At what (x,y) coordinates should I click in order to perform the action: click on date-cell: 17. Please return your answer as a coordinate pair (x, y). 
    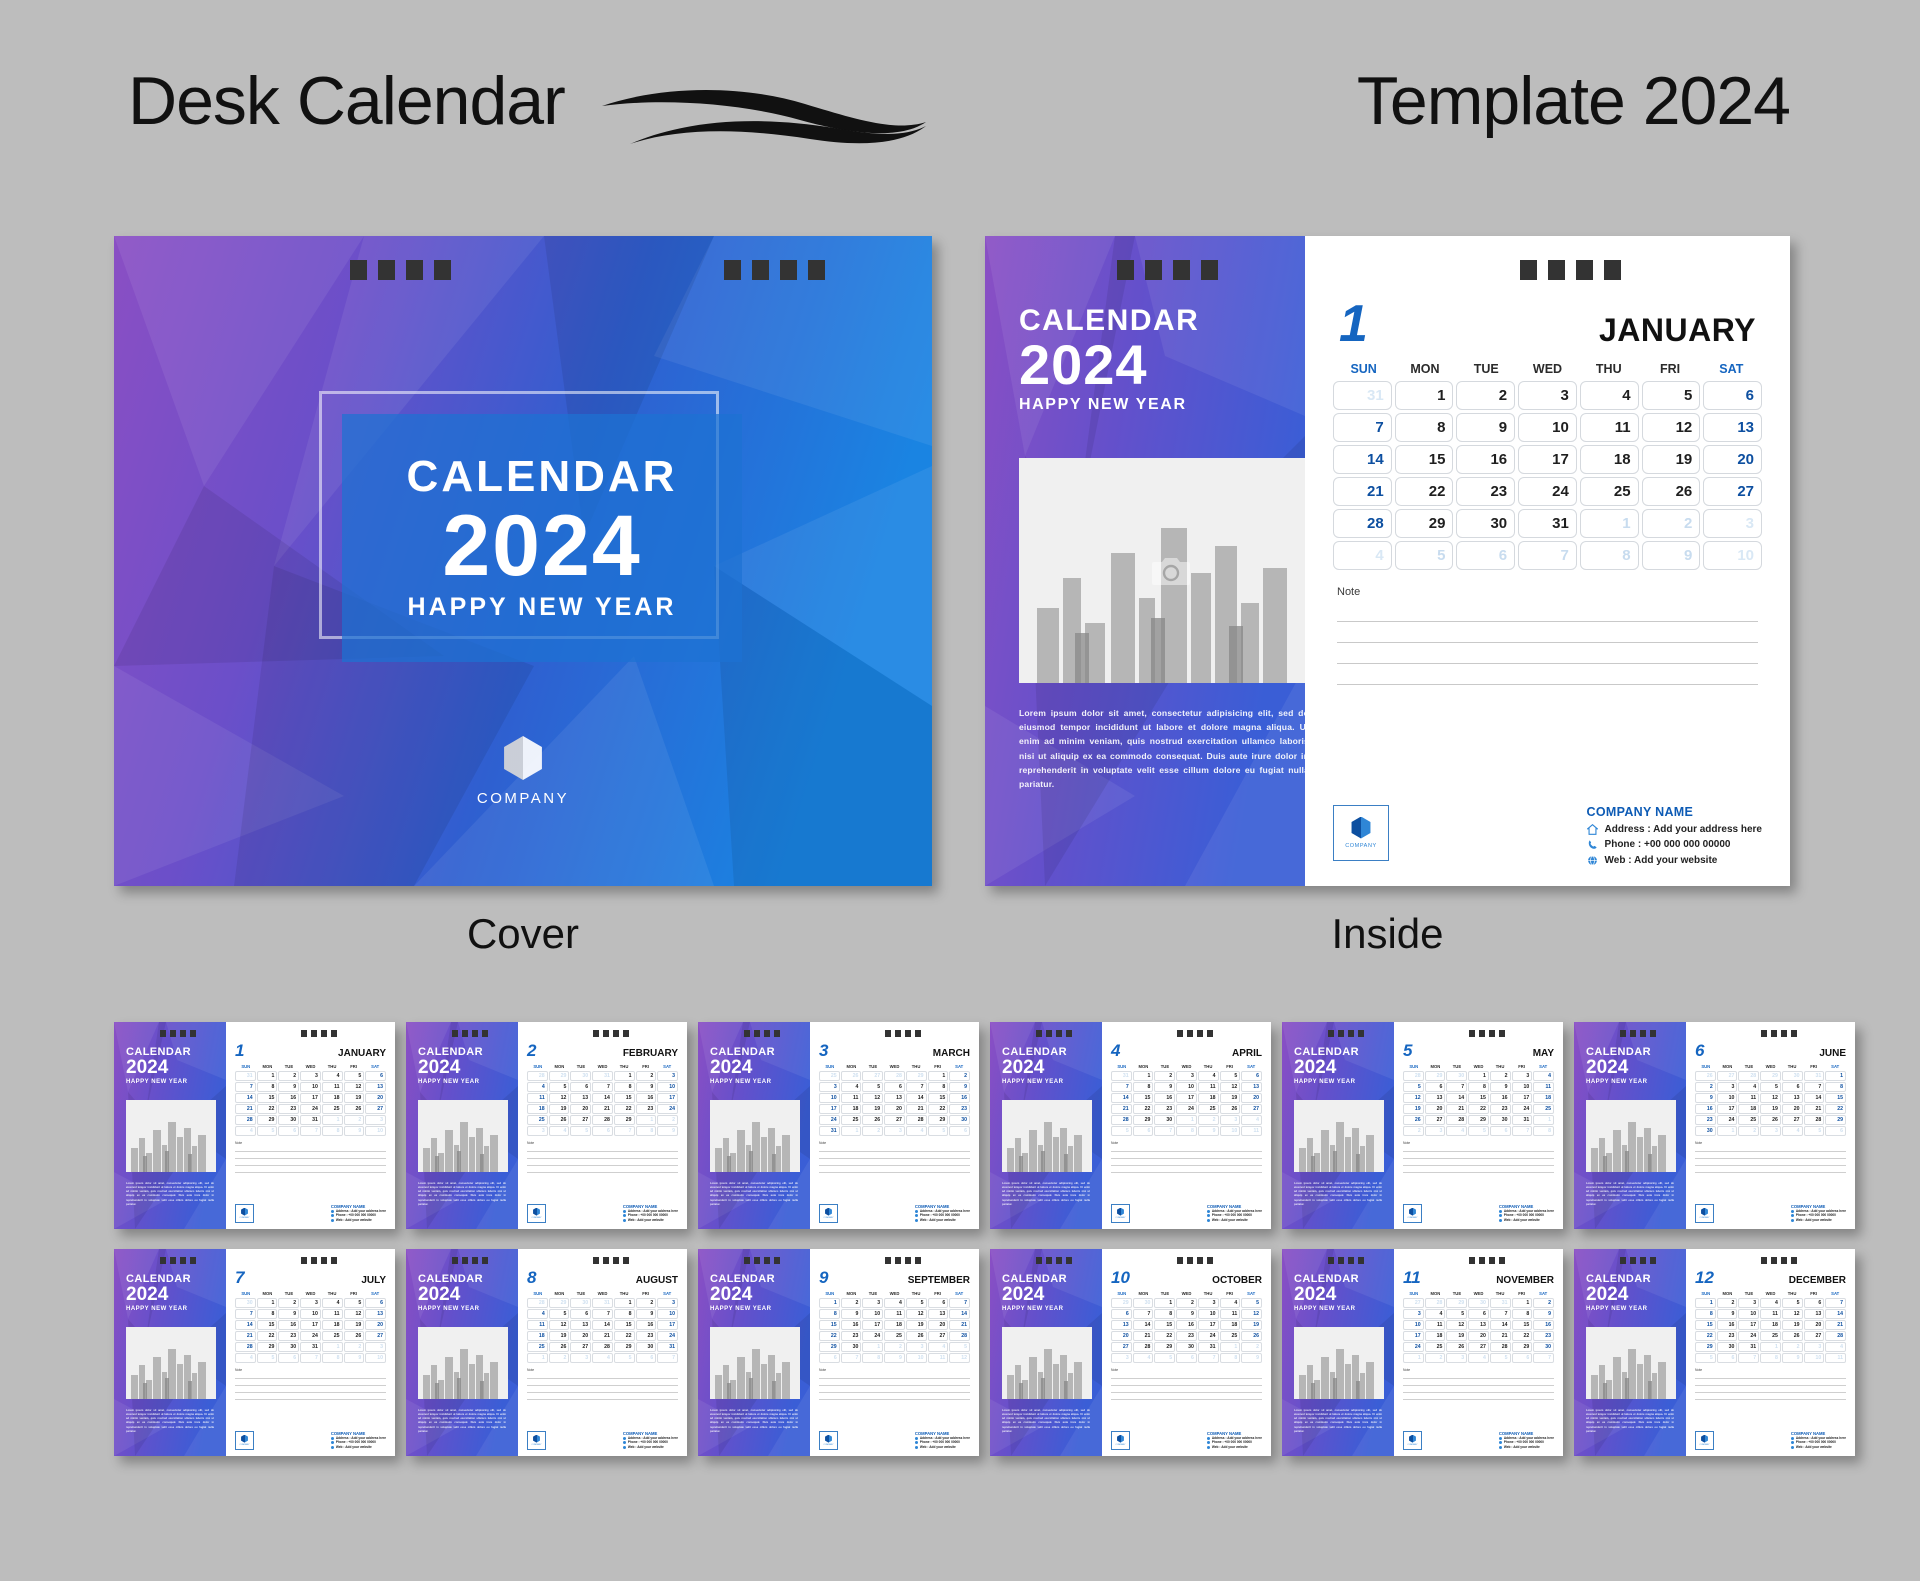
    Looking at the image, I should click on (1208, 1325).